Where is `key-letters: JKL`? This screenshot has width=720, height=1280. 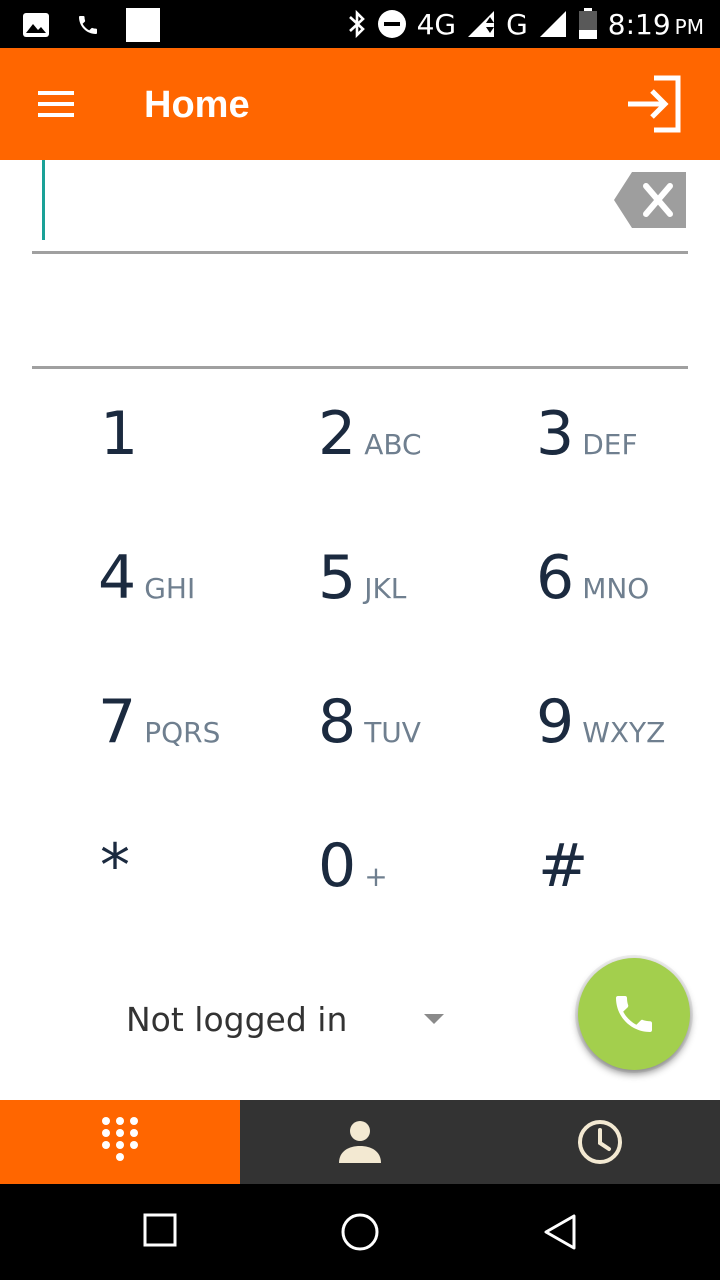 key-letters: JKL is located at coordinates (385, 588).